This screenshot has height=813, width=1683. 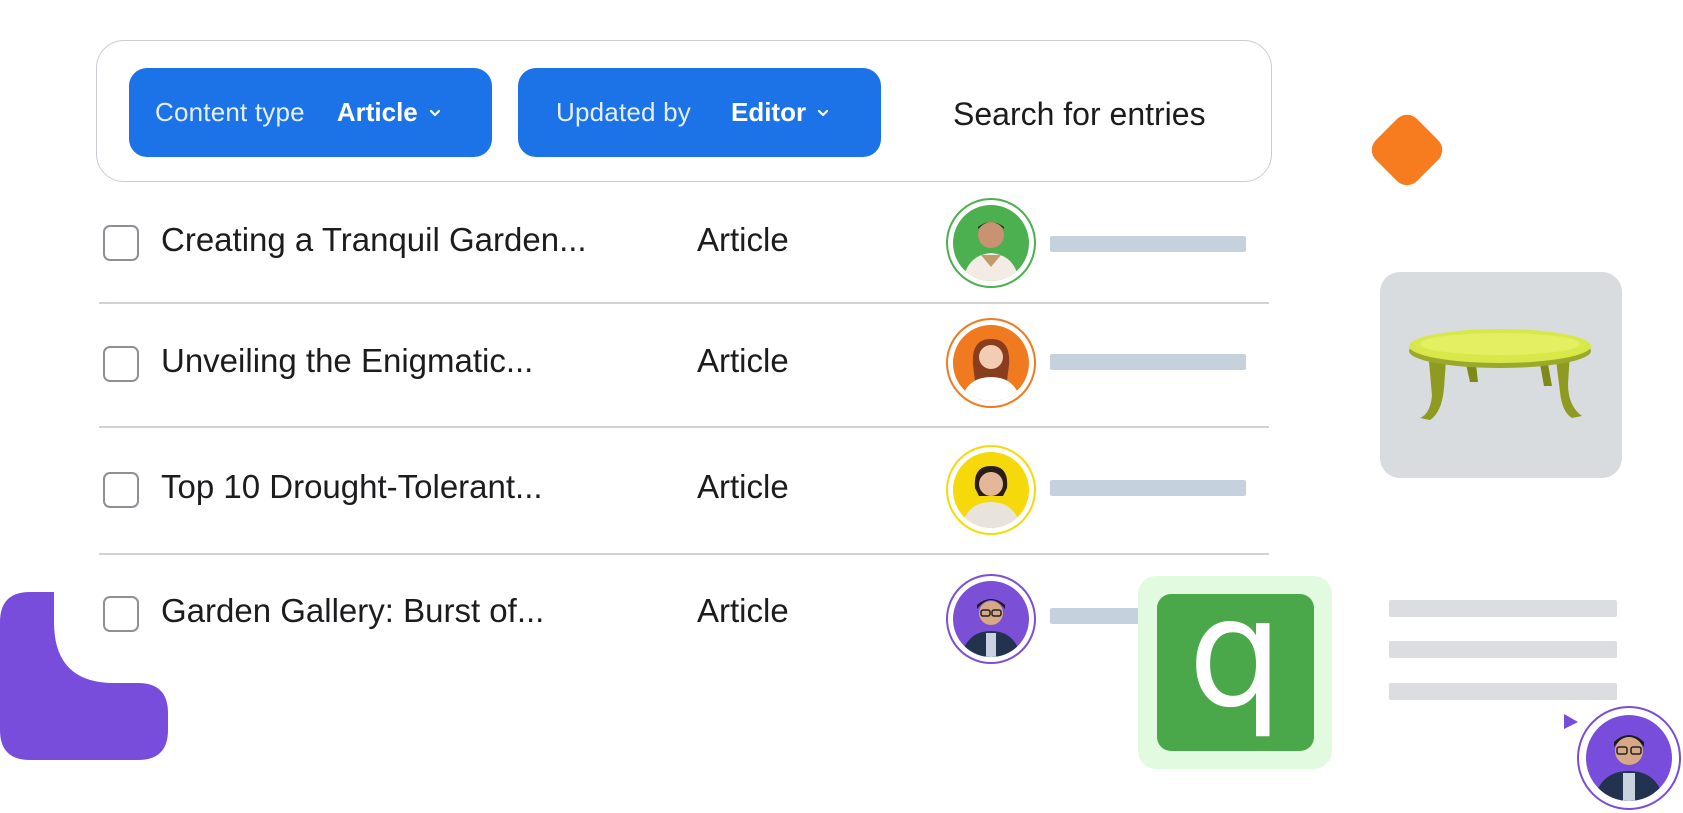 I want to click on search-entries-input: Search for entries, so click(x=1079, y=114).